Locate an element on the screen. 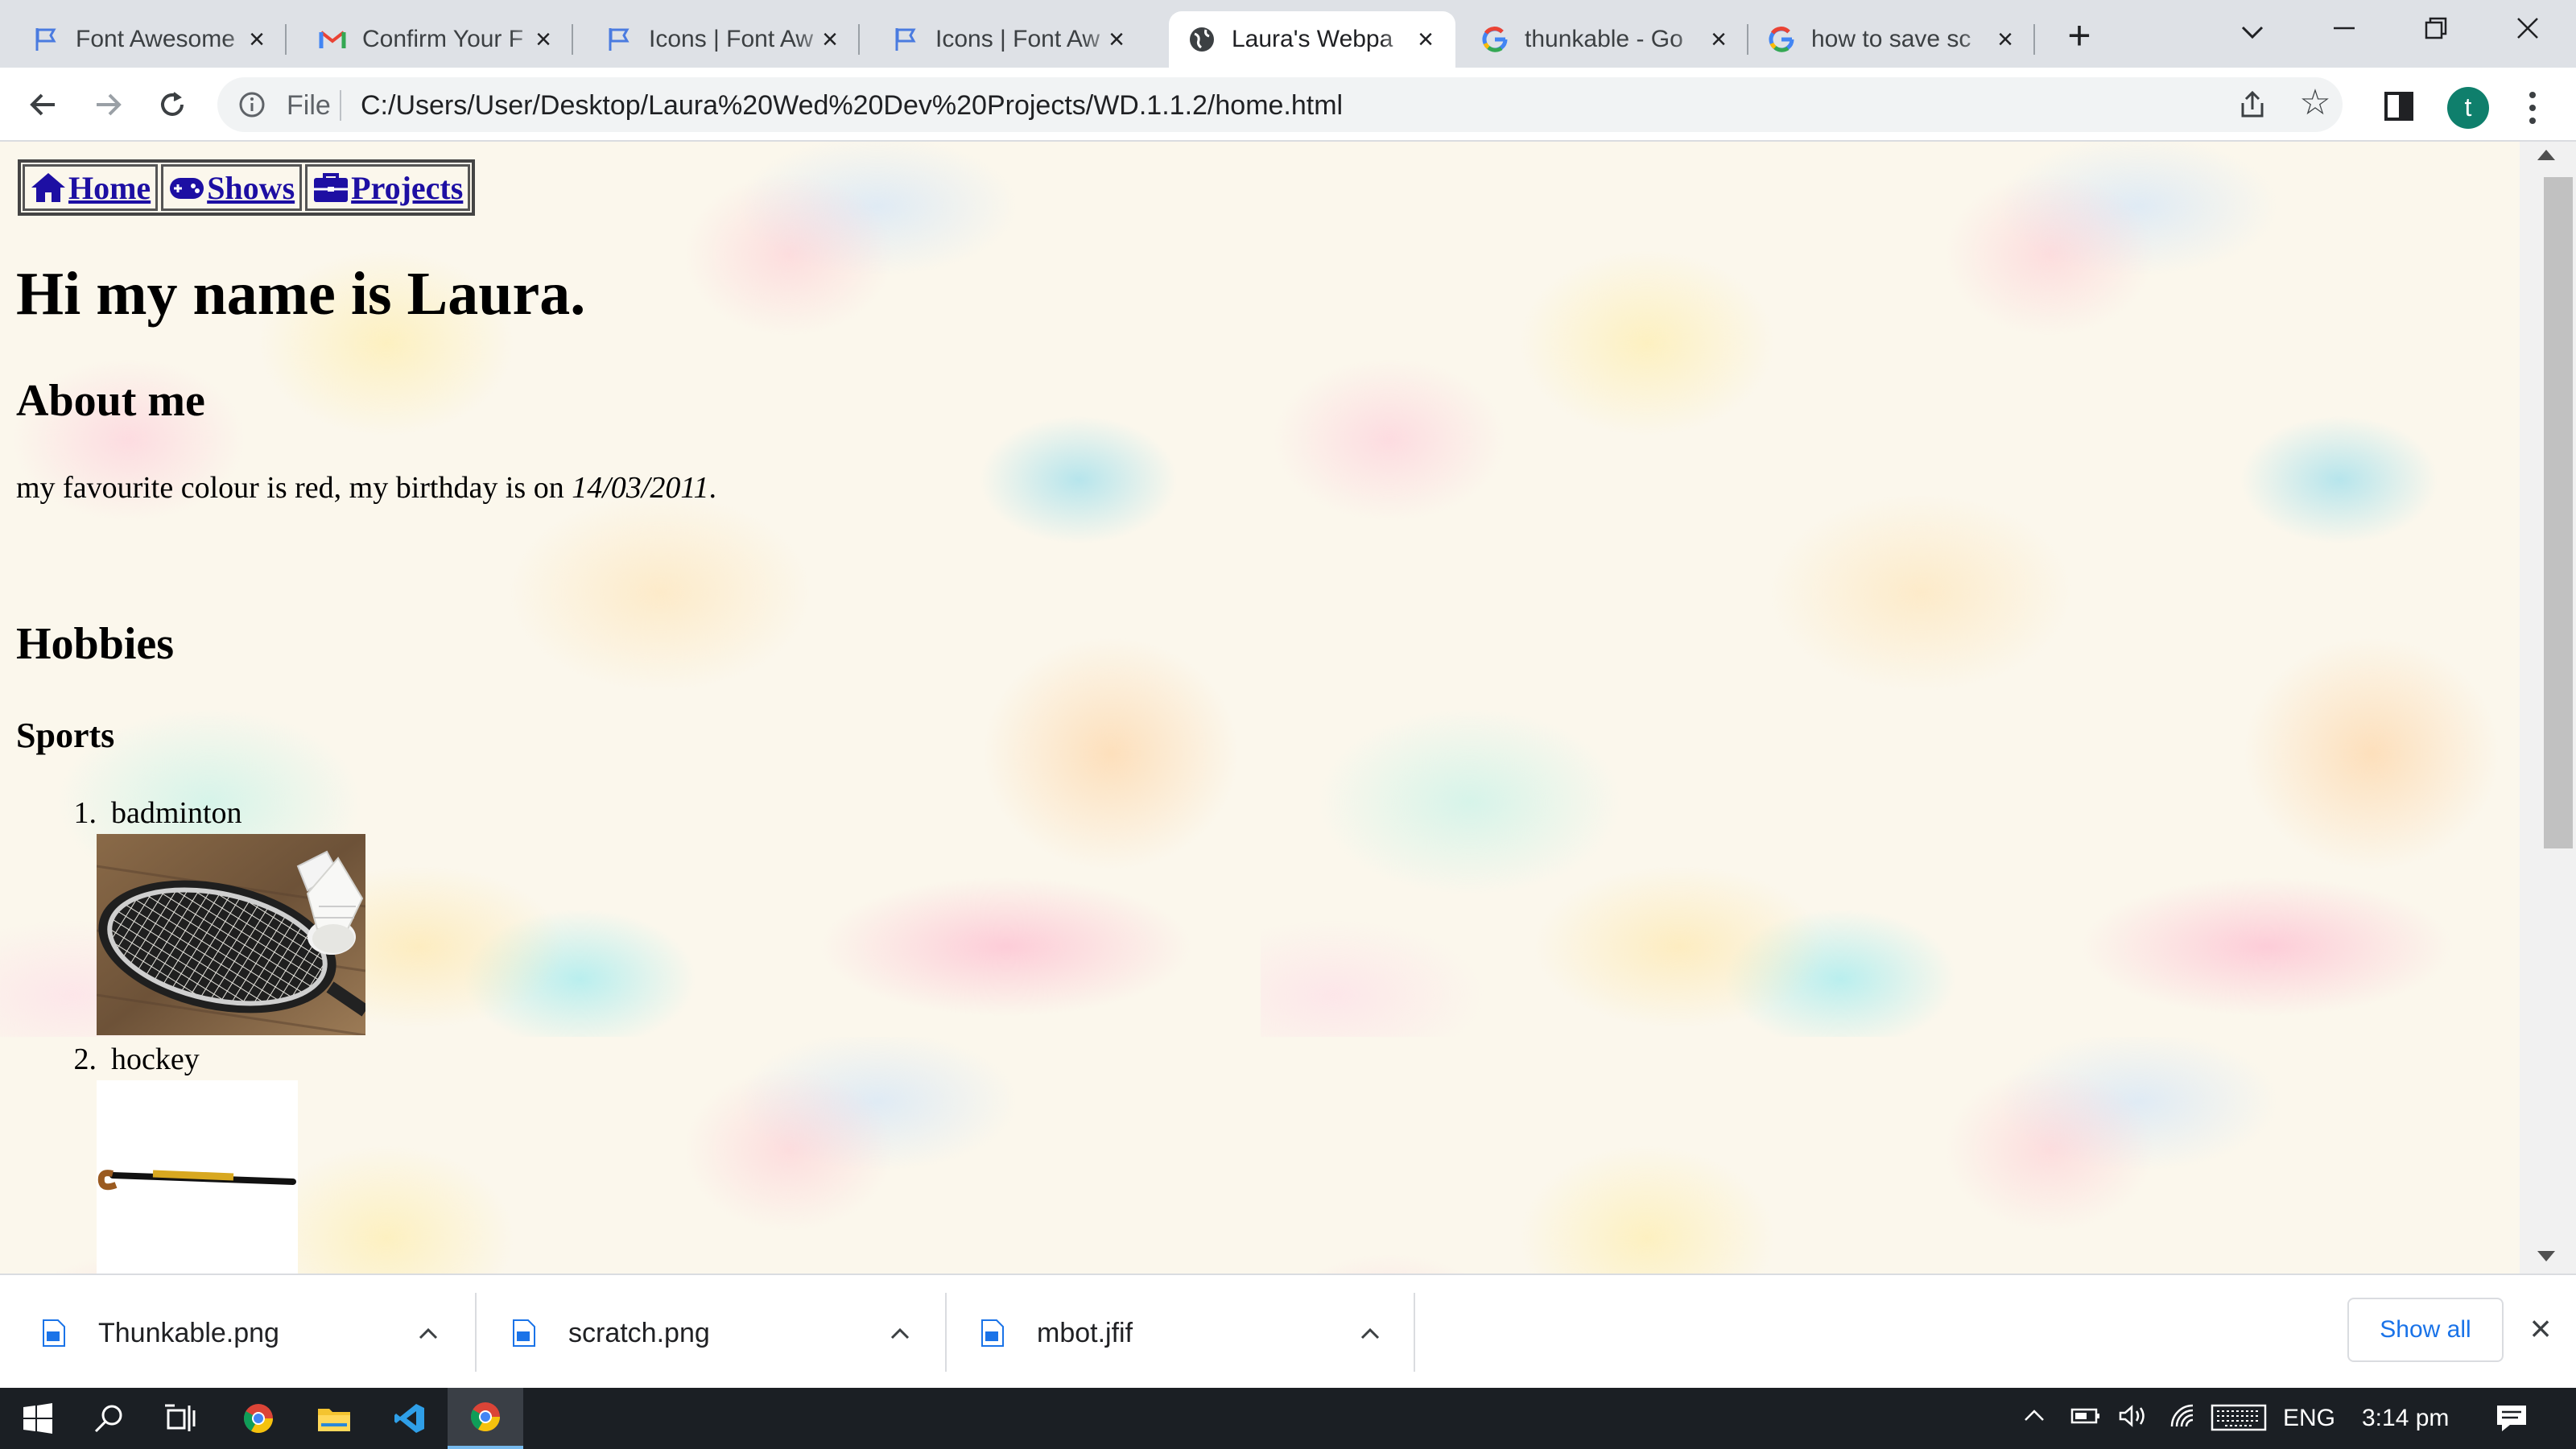 The height and width of the screenshot is (1449, 2576). sport-label: badminton is located at coordinates (176, 813).